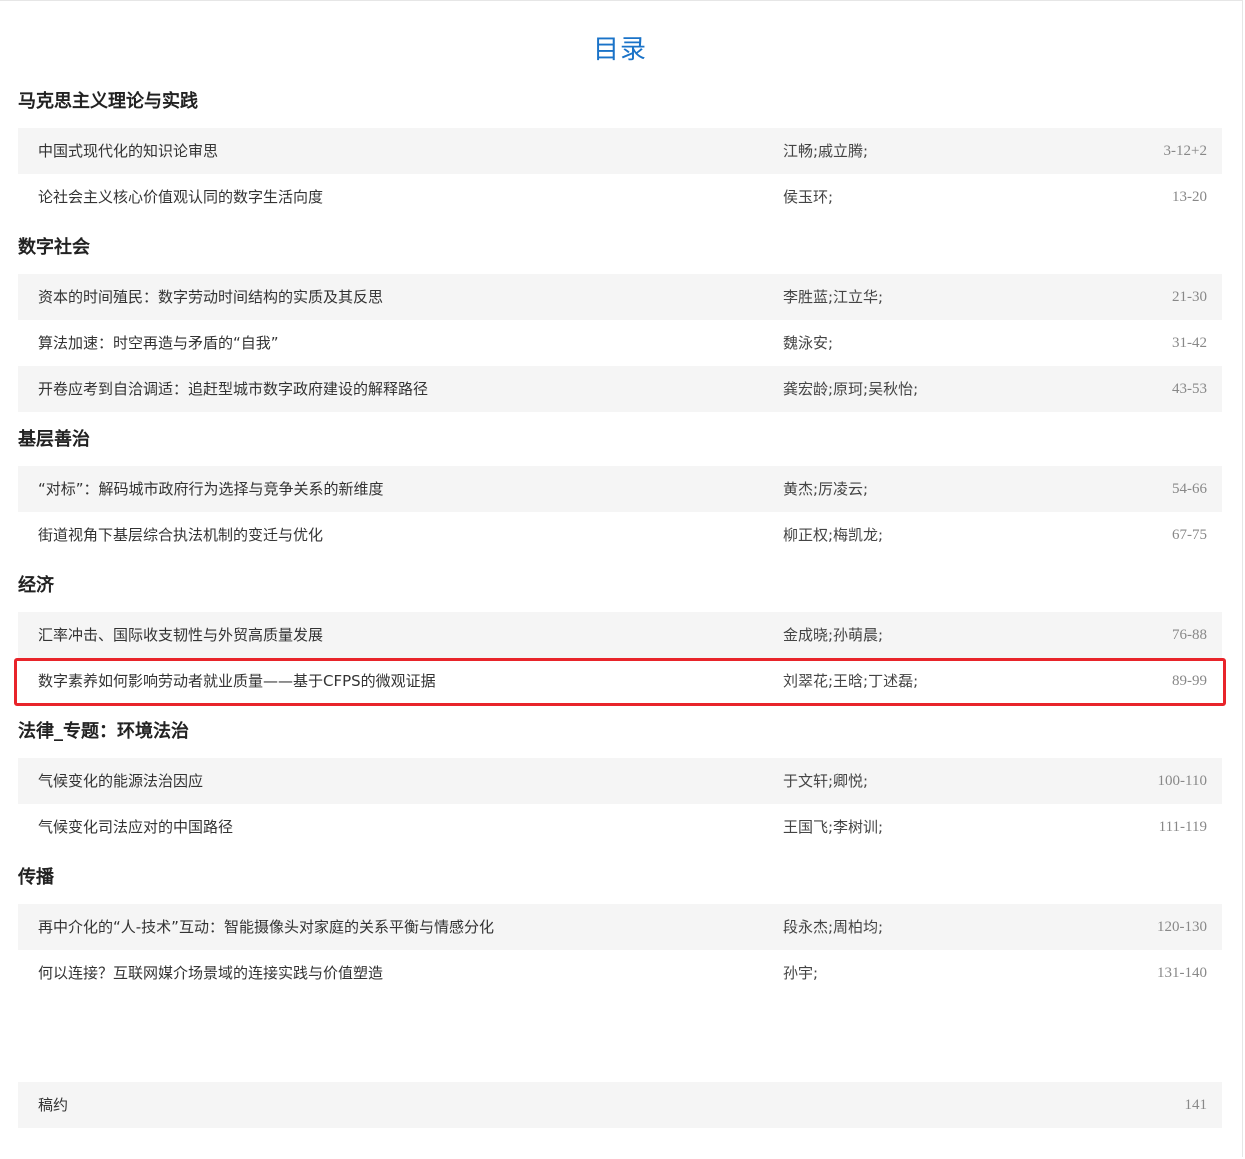 The width and height of the screenshot is (1245, 1159). I want to click on page-title: 目录, so click(619, 50).